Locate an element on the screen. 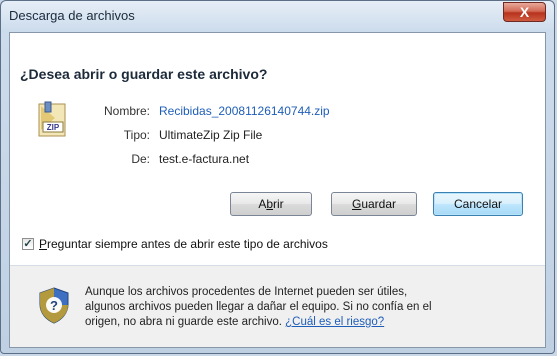 The image size is (557, 356). dialog-question: ¿Desea abrir o guardar este archivo? is located at coordinates (144, 74).